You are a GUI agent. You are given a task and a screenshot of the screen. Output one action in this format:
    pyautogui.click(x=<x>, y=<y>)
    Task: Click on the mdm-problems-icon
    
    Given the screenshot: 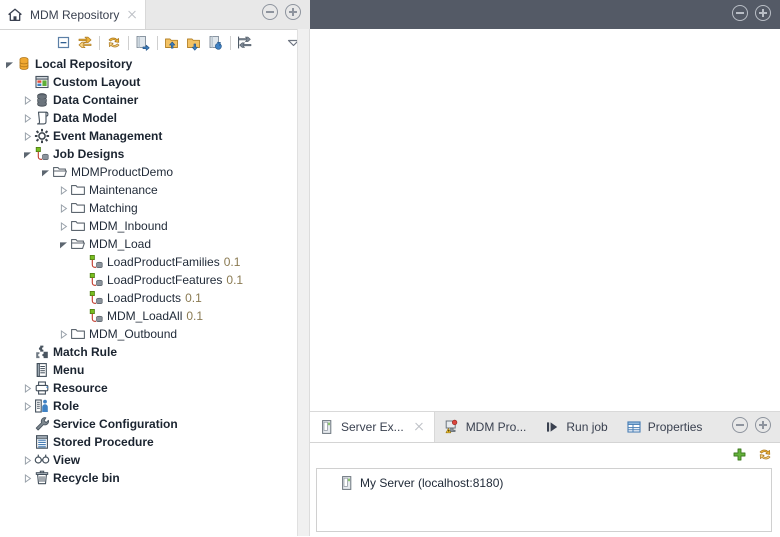 What is the action you would take?
    pyautogui.click(x=452, y=427)
    